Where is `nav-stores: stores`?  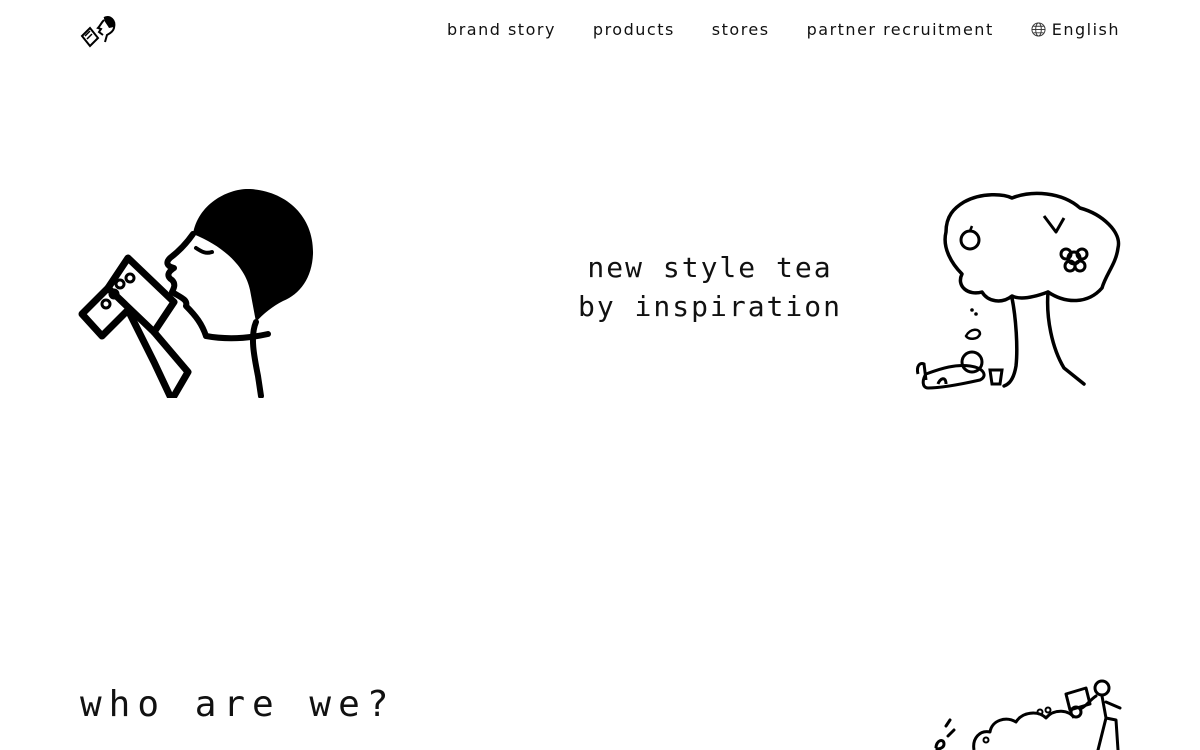
nav-stores: stores is located at coordinates (741, 29).